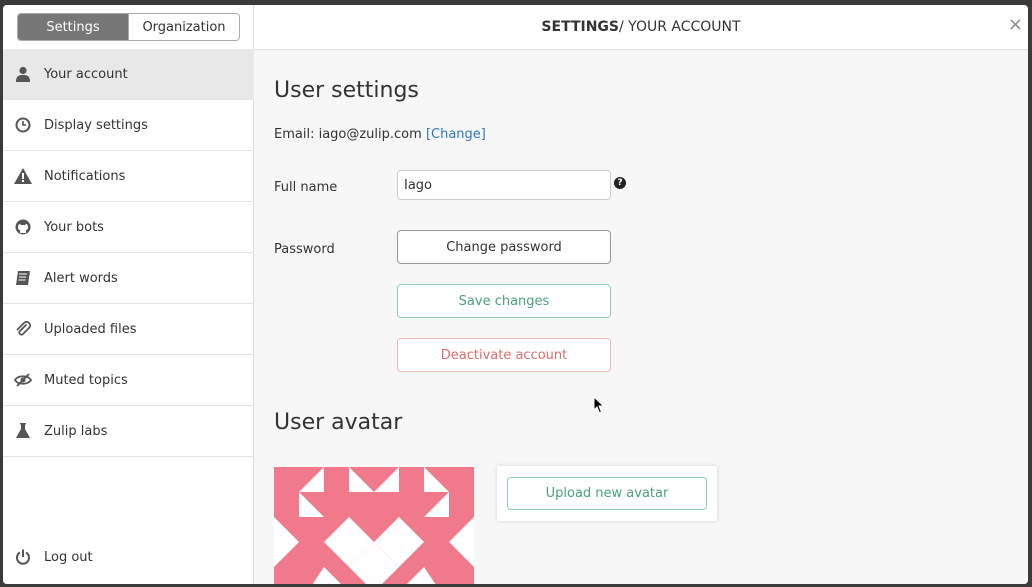 This screenshot has height=587, width=1032. I want to click on github-icon, so click(23, 227).